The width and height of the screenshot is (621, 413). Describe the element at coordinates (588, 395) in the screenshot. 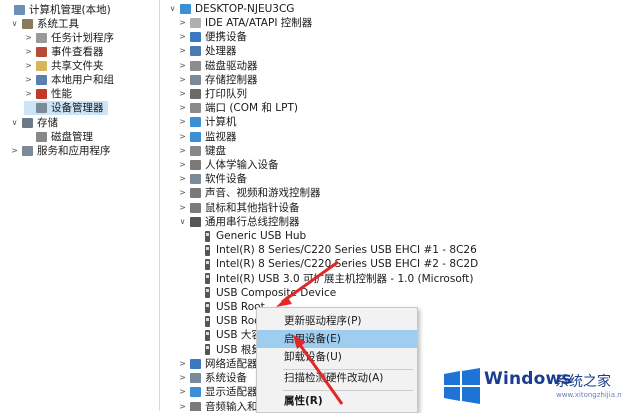

I see `watermark-url: www.xitongzhijia.net` at that location.